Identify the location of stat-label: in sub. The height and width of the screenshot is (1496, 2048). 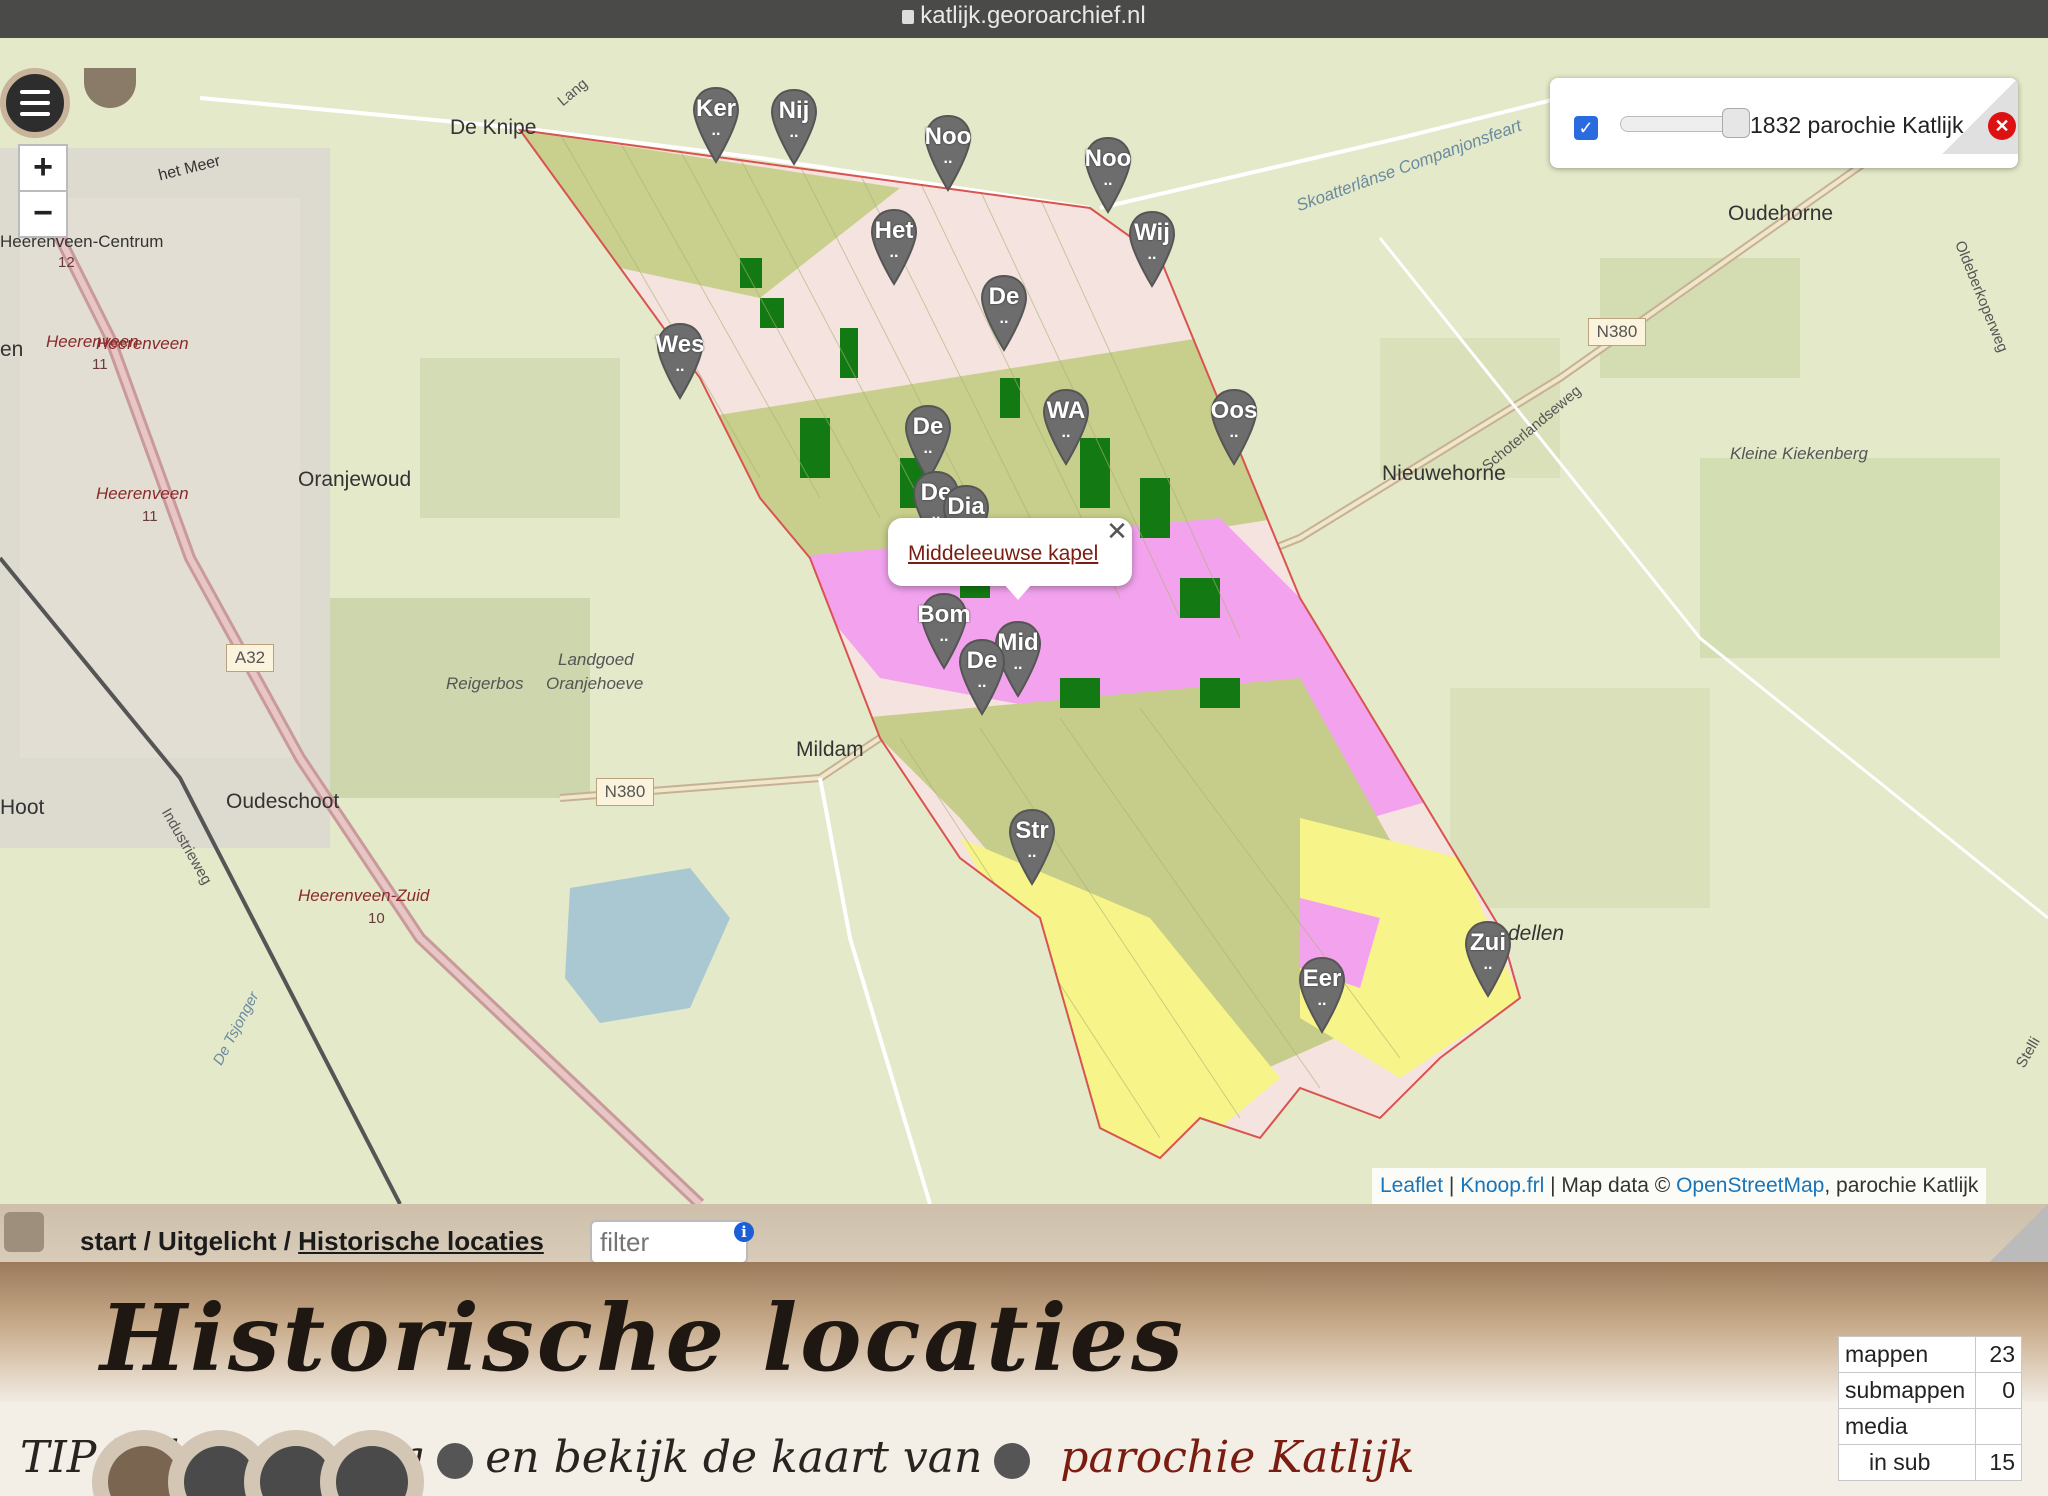
(1907, 1462).